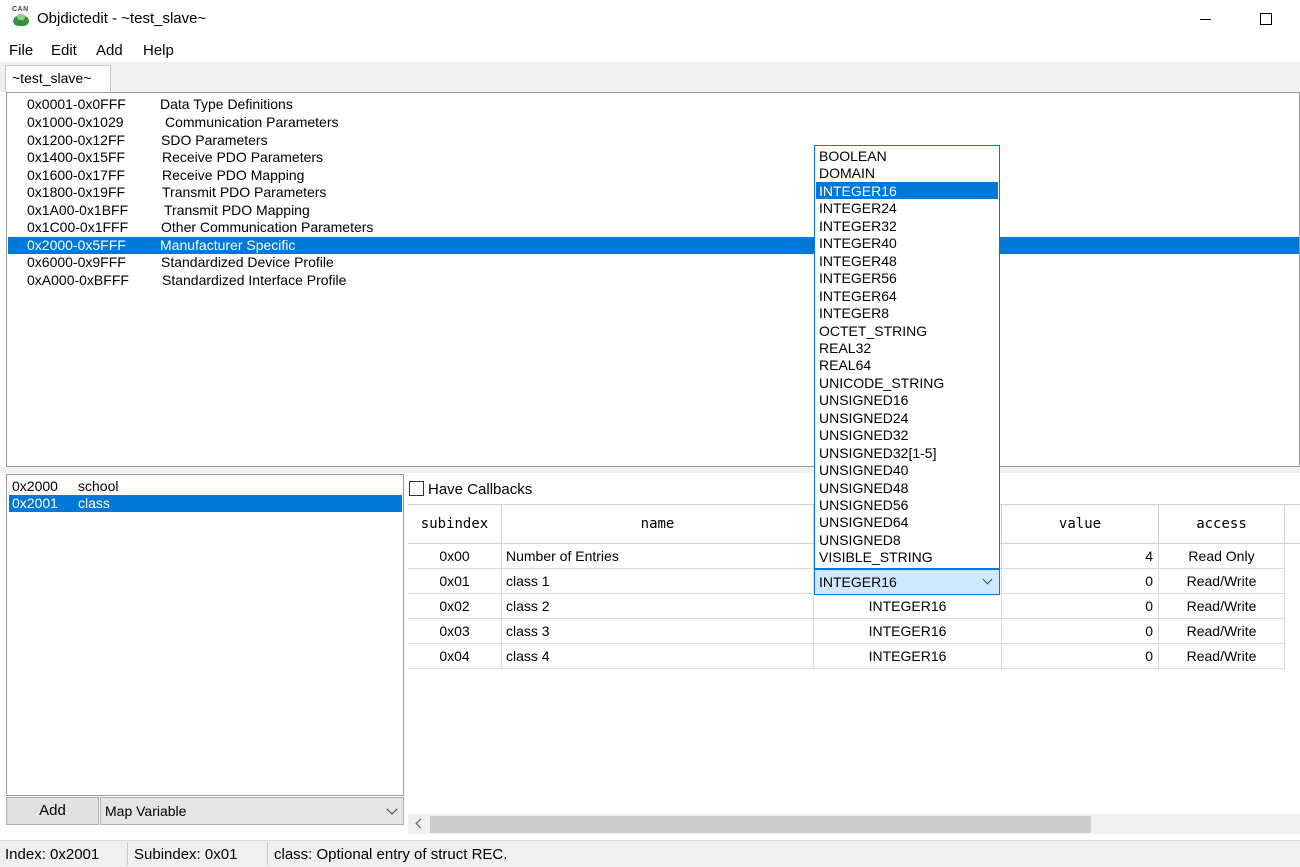  What do you see at coordinates (907, 453) in the screenshot?
I see `type-option: UNSIGNED32[1-5]` at bounding box center [907, 453].